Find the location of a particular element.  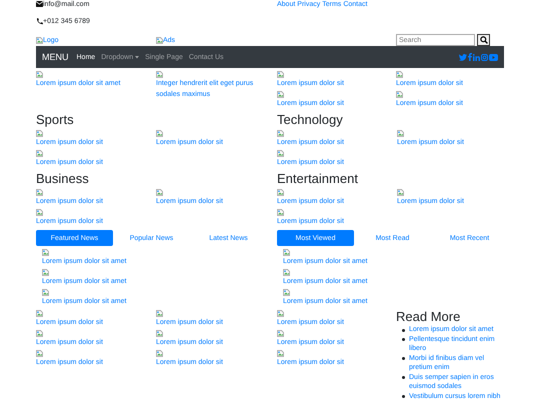

search-icon is located at coordinates (484, 40).